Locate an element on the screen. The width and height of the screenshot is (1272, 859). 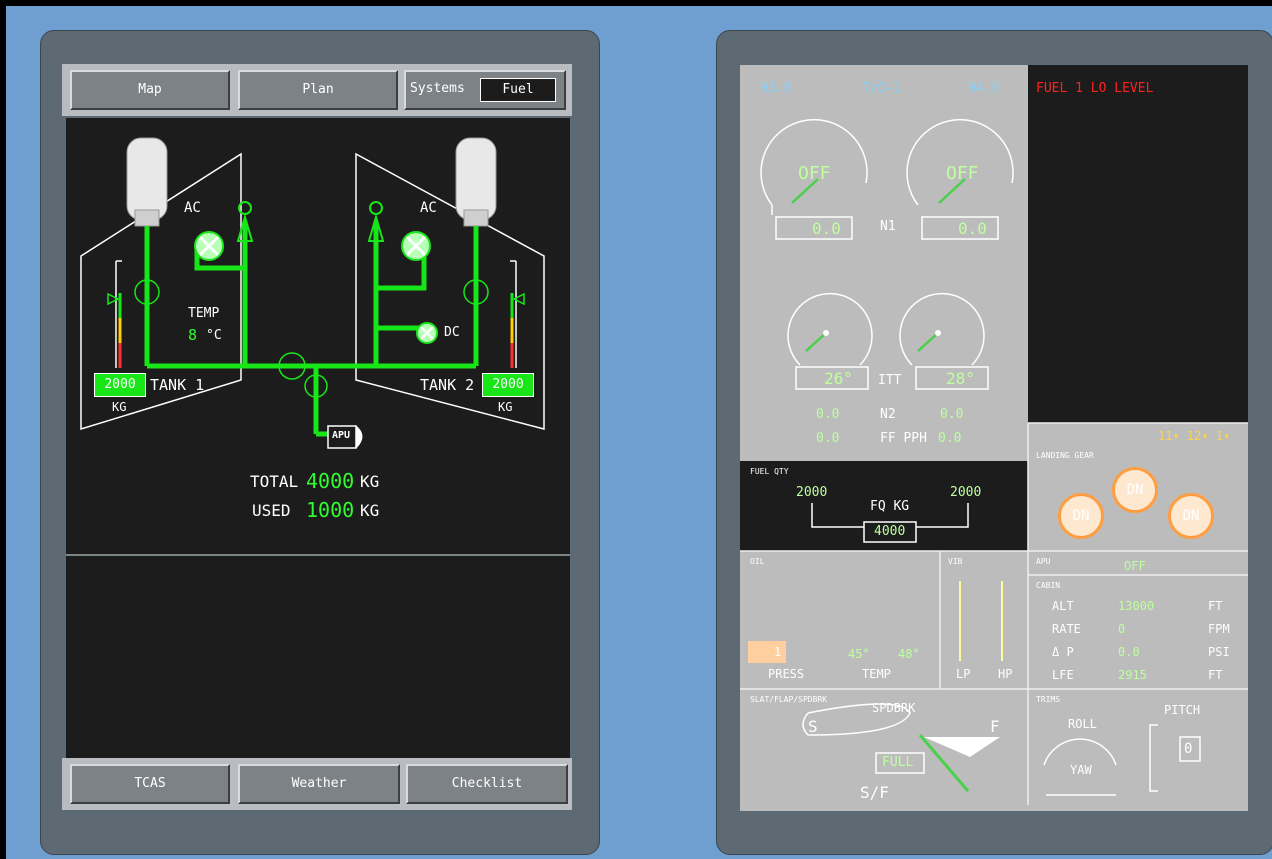
cabin-row-label: RATE is located at coordinates (1066, 629).